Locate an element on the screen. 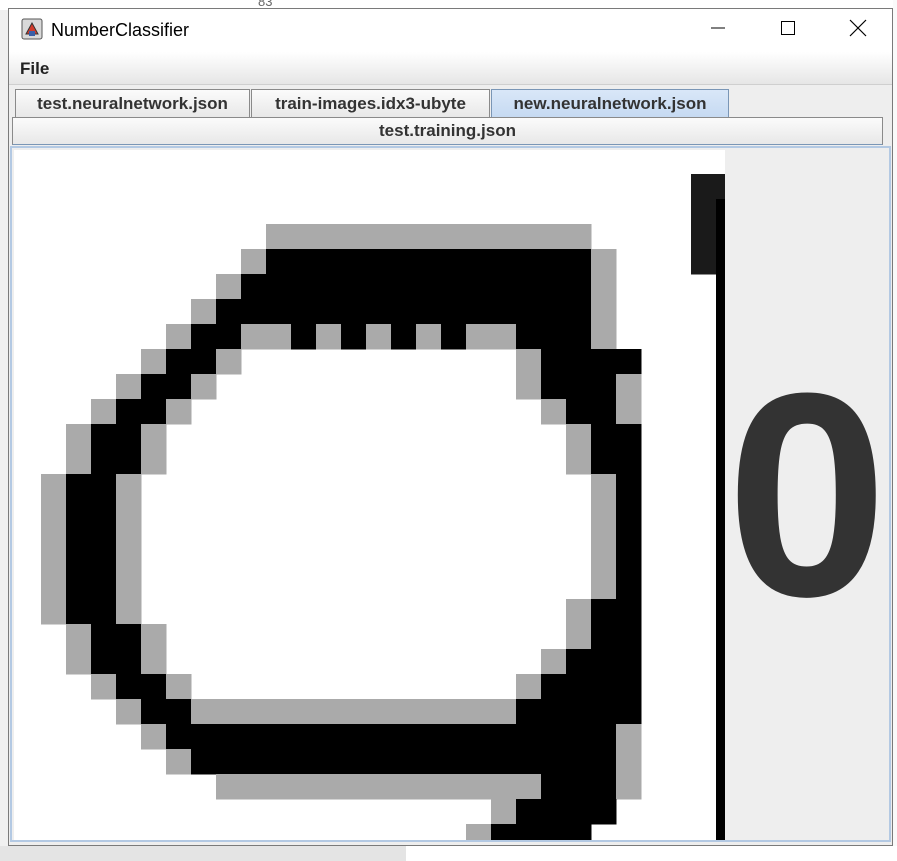  tab-new-neuralnetwork: new.neuralnetwork.json is located at coordinates (610, 103).